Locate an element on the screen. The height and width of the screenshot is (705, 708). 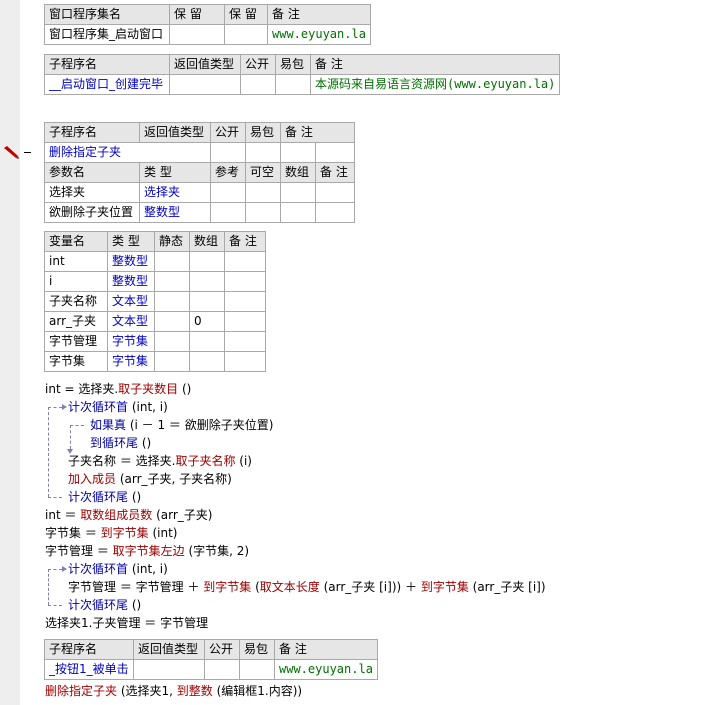
param-type-cell: 整数型 is located at coordinates (175, 212).